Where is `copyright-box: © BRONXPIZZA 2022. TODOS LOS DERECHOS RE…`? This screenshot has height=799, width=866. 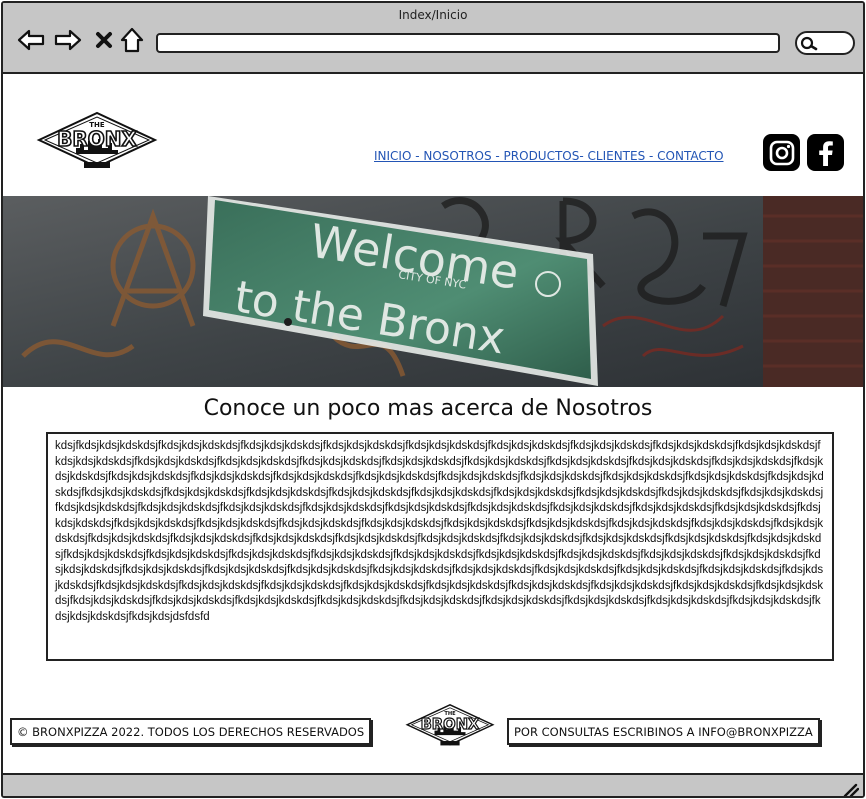 copyright-box: © BRONXPIZZA 2022. TODOS LOS DERECHOS RE… is located at coordinates (191, 731).